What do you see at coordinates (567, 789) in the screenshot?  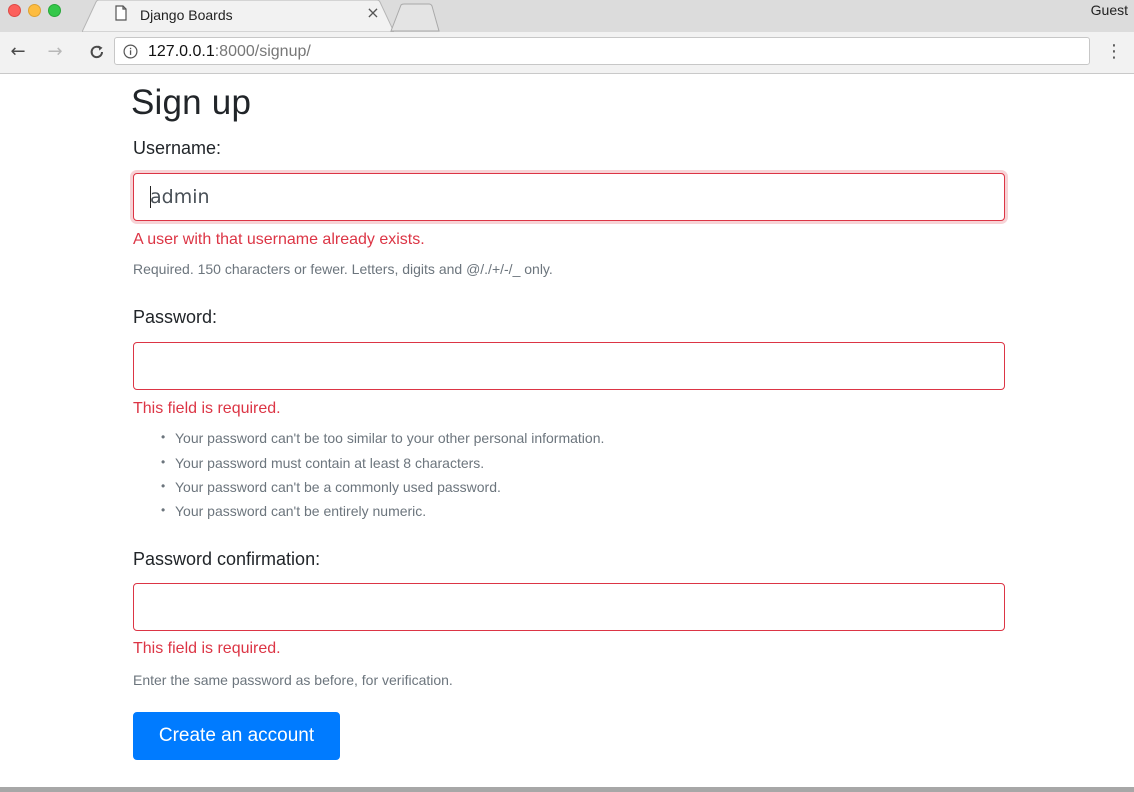 I see `window-bottom-edge` at bounding box center [567, 789].